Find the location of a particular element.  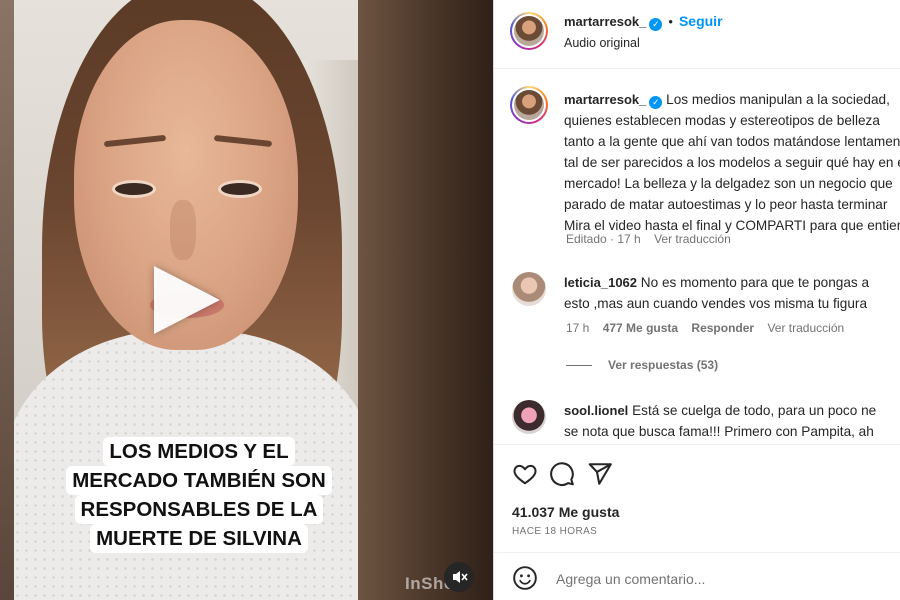

comment-icon is located at coordinates (562, 474).